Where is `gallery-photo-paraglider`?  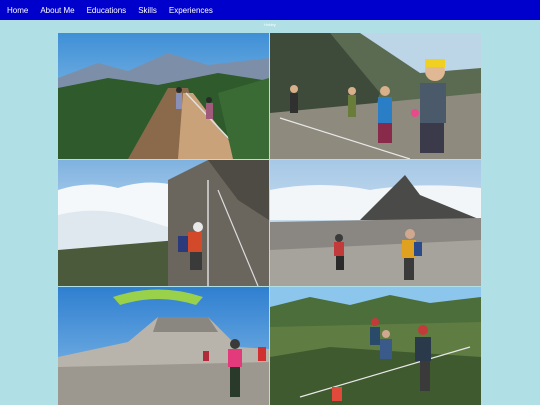
gallery-photo-paraglider is located at coordinates (163, 346).